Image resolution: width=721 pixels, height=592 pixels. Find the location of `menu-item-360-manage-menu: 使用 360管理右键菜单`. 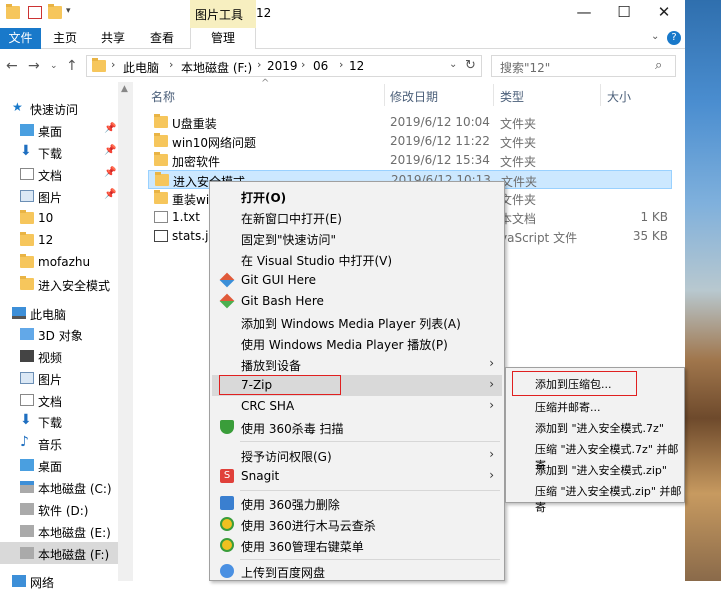

menu-item-360-manage-menu: 使用 360管理右键菜单 is located at coordinates (357, 545).